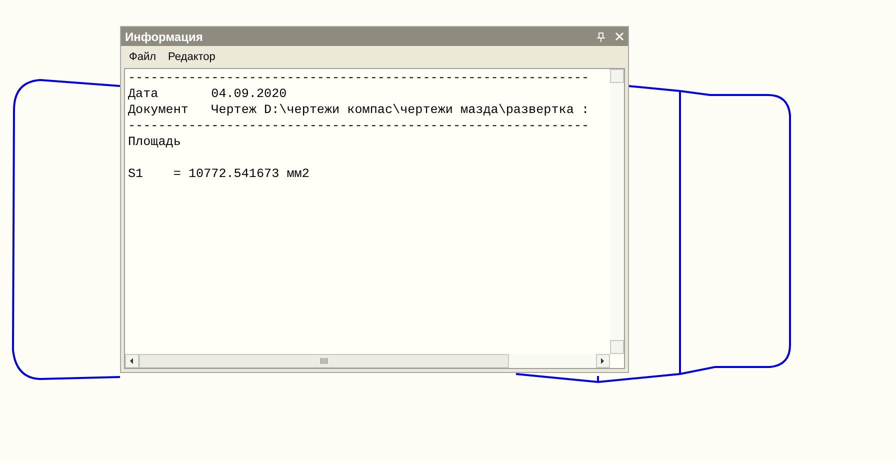 Image resolution: width=896 pixels, height=461 pixels. I want to click on right-arrow-icon, so click(603, 361).